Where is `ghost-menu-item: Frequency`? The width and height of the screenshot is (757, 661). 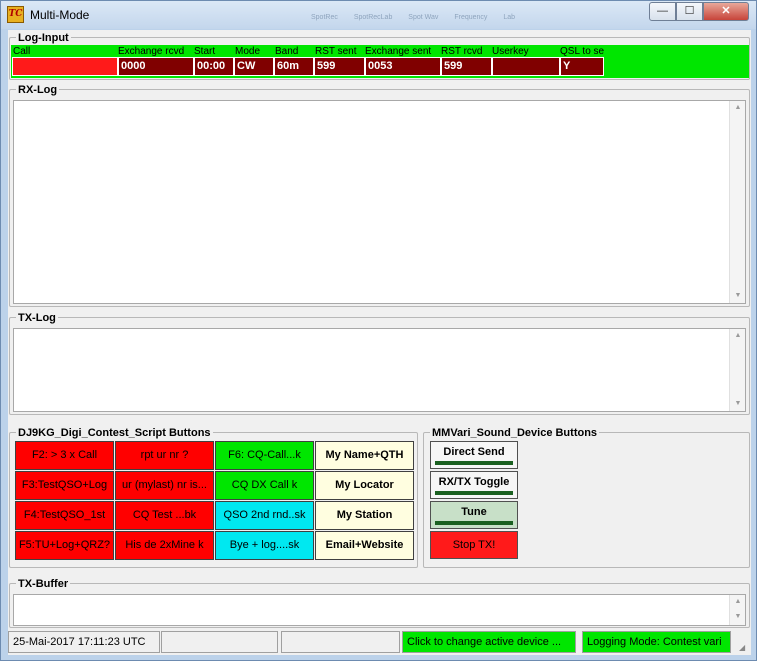
ghost-menu-item: Frequency is located at coordinates (471, 17).